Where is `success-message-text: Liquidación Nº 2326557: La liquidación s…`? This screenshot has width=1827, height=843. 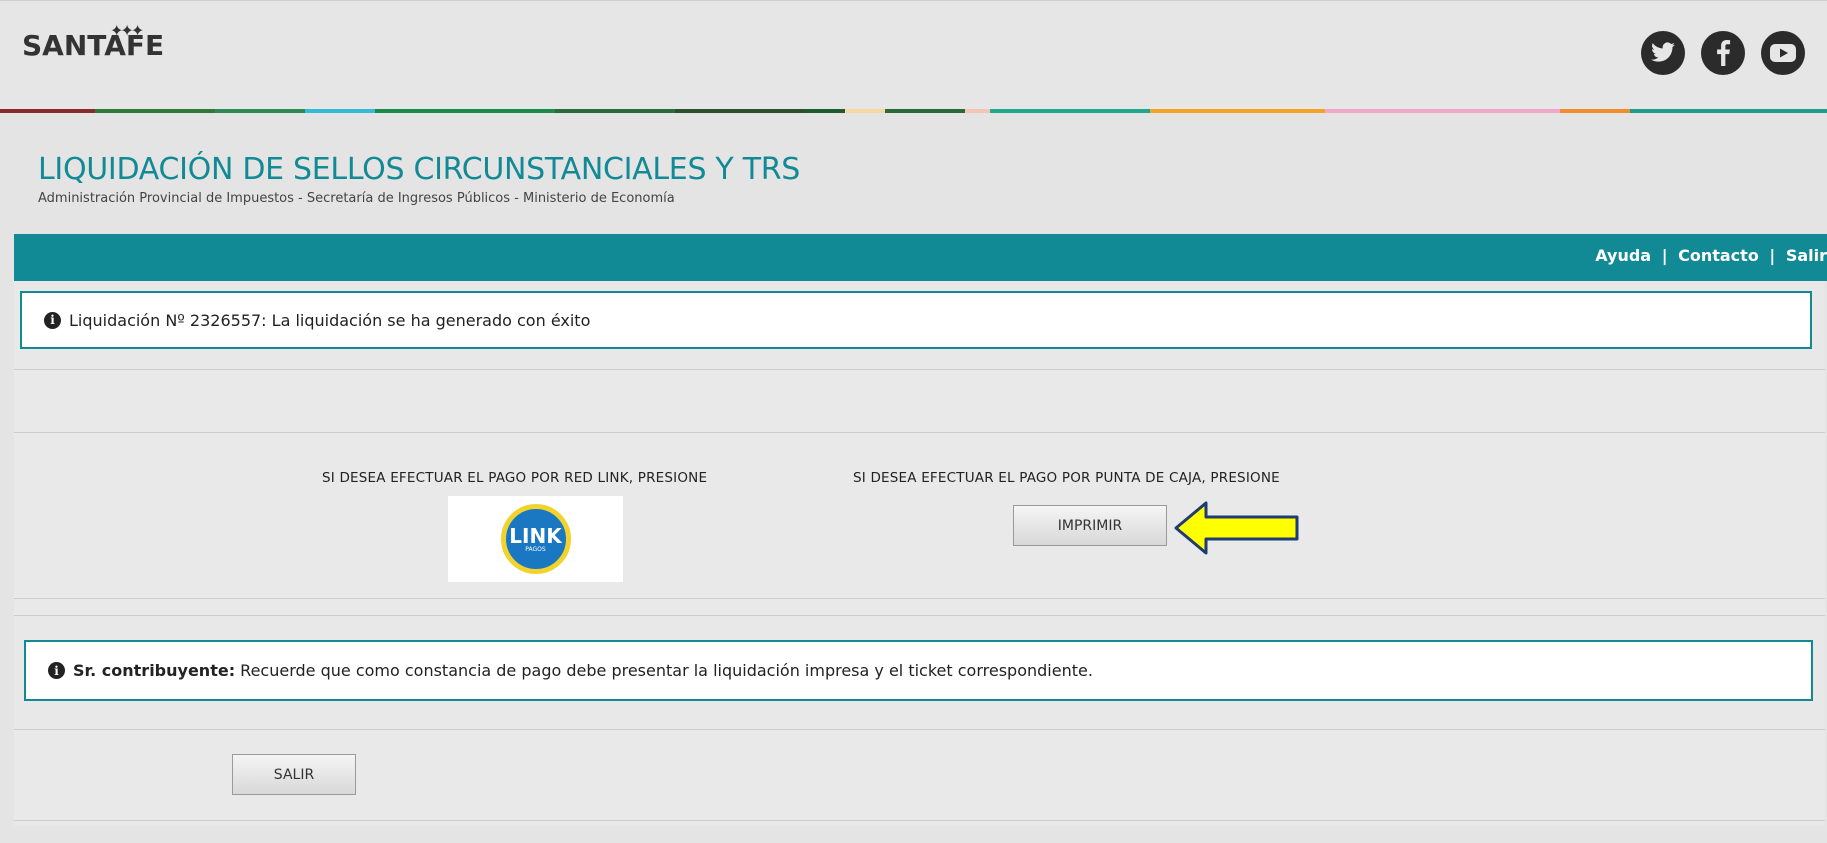 success-message-text: Liquidación Nº 2326557: La liquidación s… is located at coordinates (330, 320).